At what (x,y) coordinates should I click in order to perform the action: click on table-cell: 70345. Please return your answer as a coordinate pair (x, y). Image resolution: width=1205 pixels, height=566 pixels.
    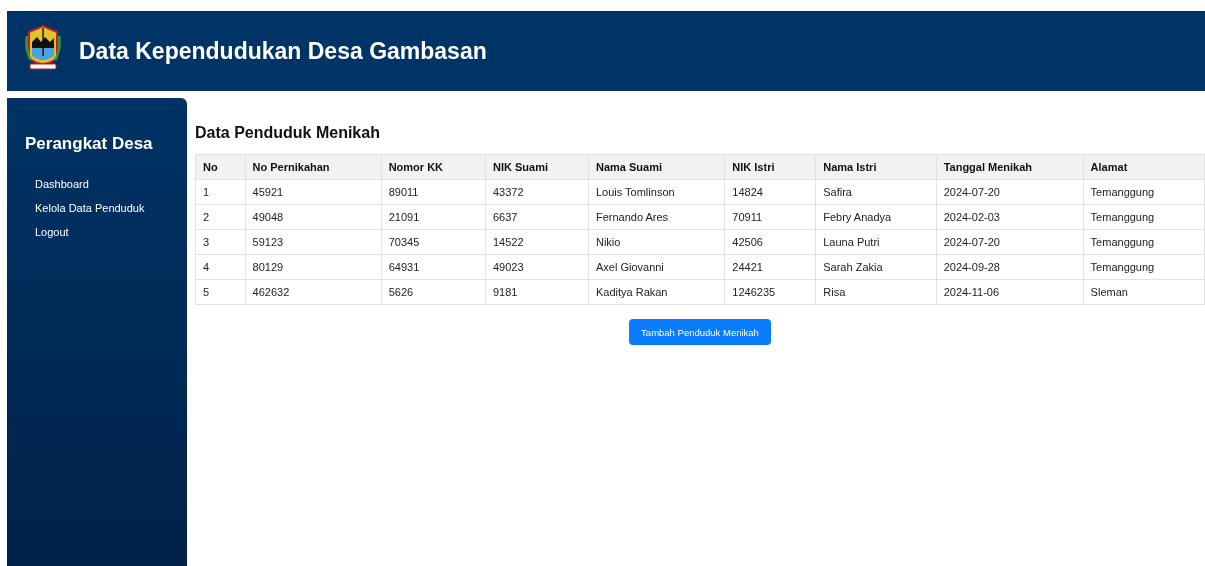
    Looking at the image, I should click on (433, 242).